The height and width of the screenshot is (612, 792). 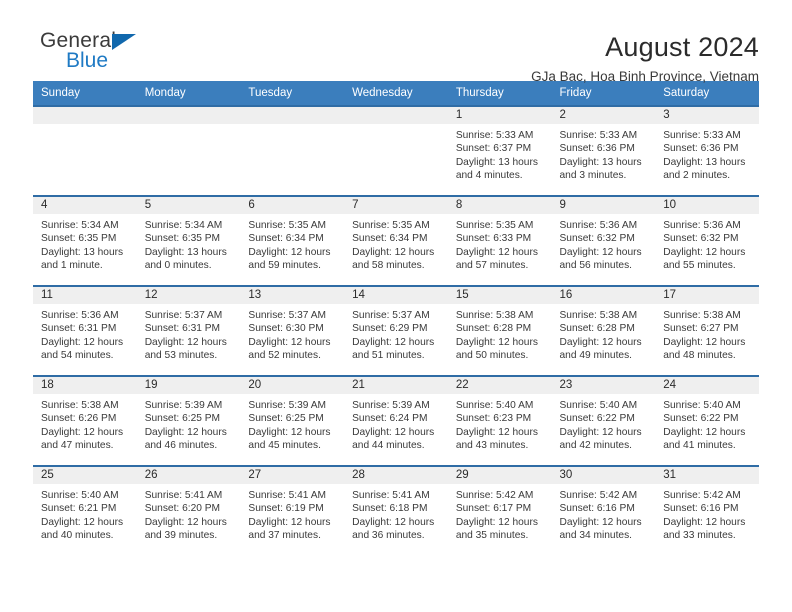 I want to click on sunset-text: Sunset: 6:19 PM, so click(x=286, y=509).